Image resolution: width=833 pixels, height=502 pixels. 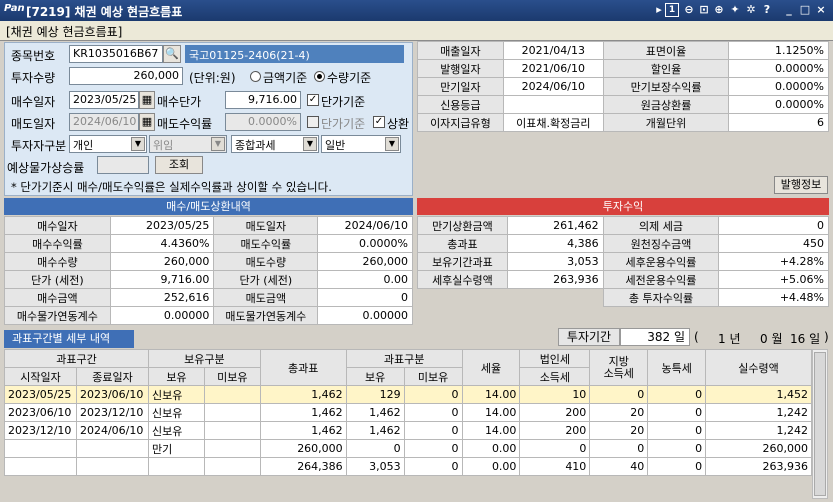 What do you see at coordinates (108, 144) in the screenshot?
I see `investor-select: 개인 ▼` at bounding box center [108, 144].